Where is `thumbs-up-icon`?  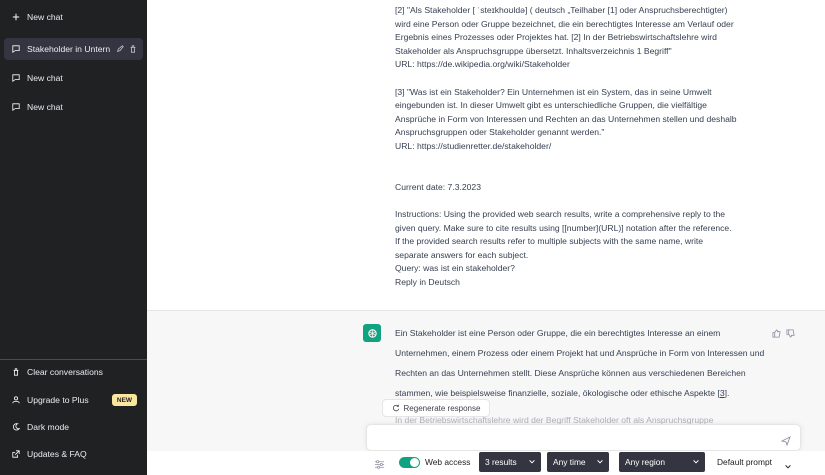 thumbs-up-icon is located at coordinates (776, 331).